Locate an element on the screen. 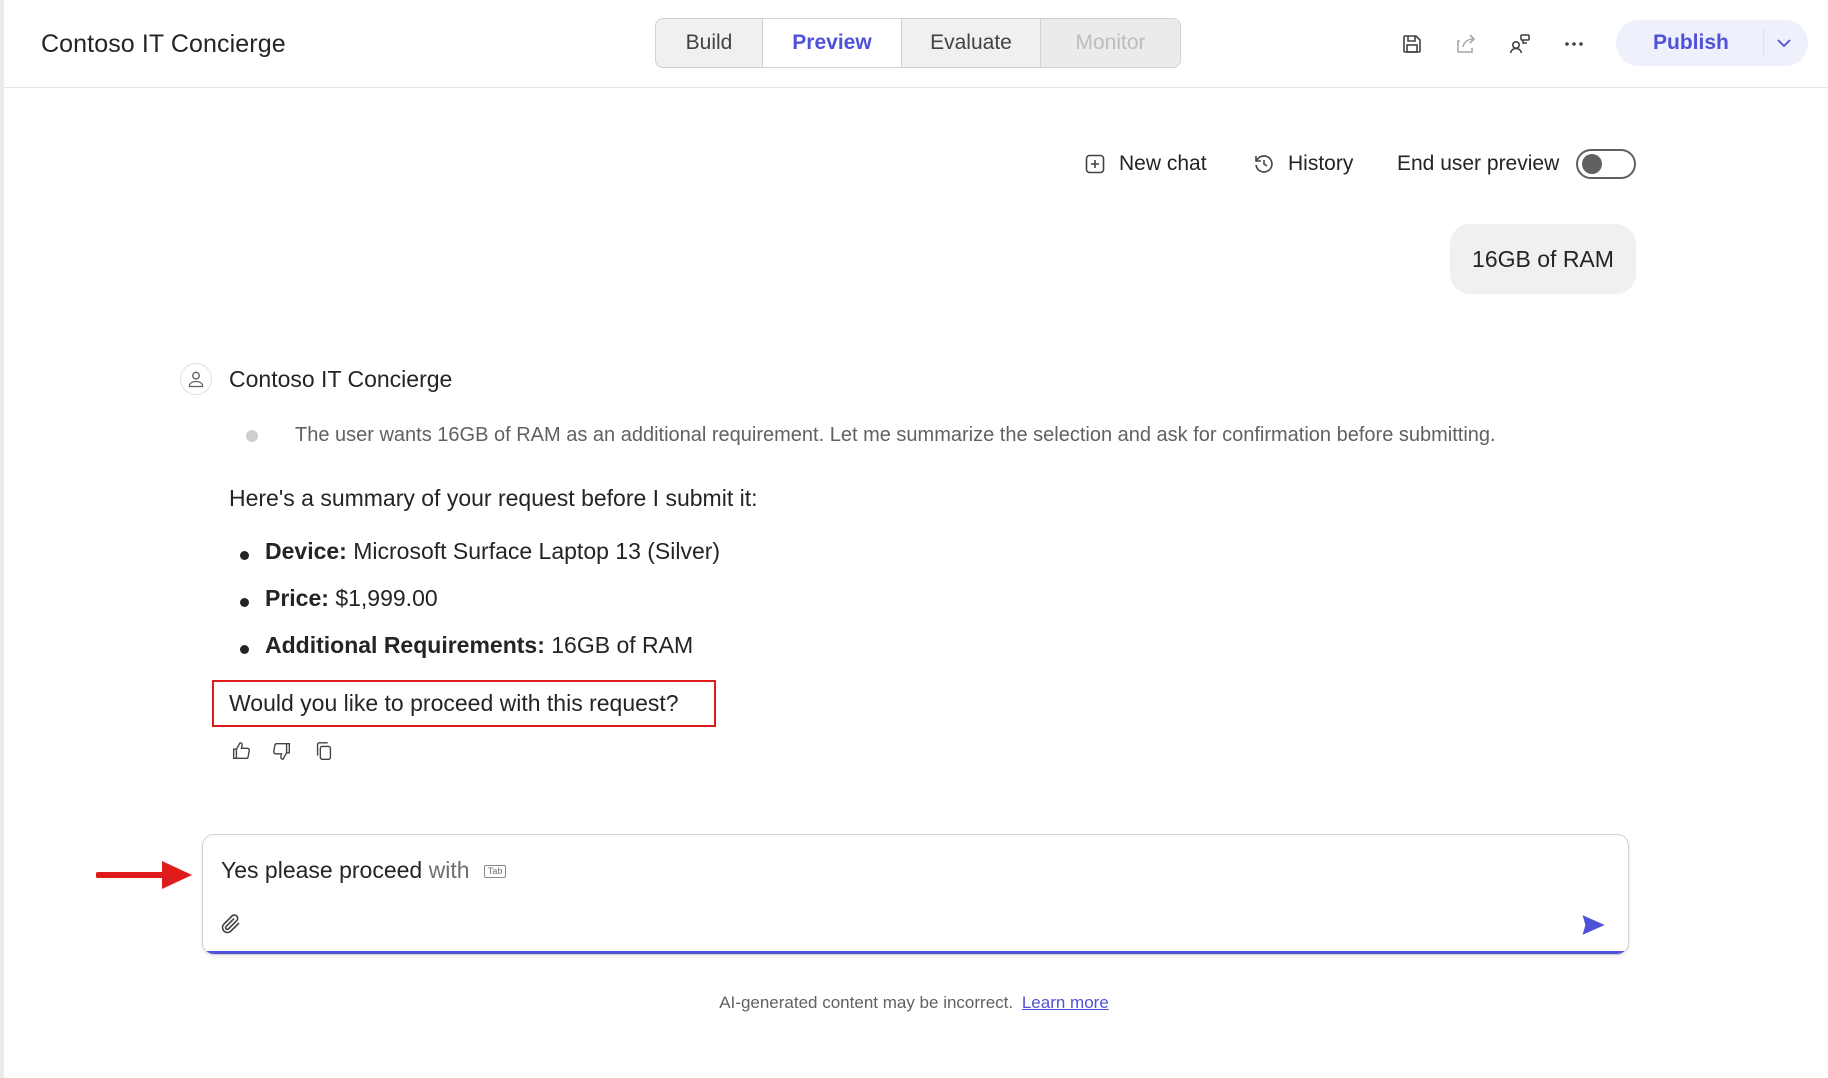  item-value: Microsoft Surface Laptop 13 (Silver) is located at coordinates (537, 551).